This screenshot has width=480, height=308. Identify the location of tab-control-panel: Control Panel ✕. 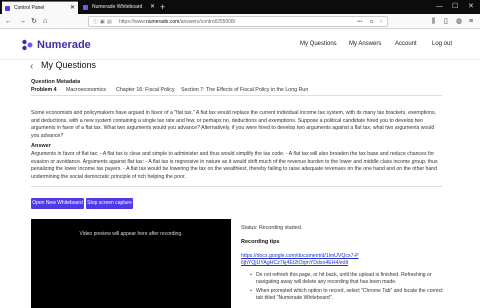
(40, 7).